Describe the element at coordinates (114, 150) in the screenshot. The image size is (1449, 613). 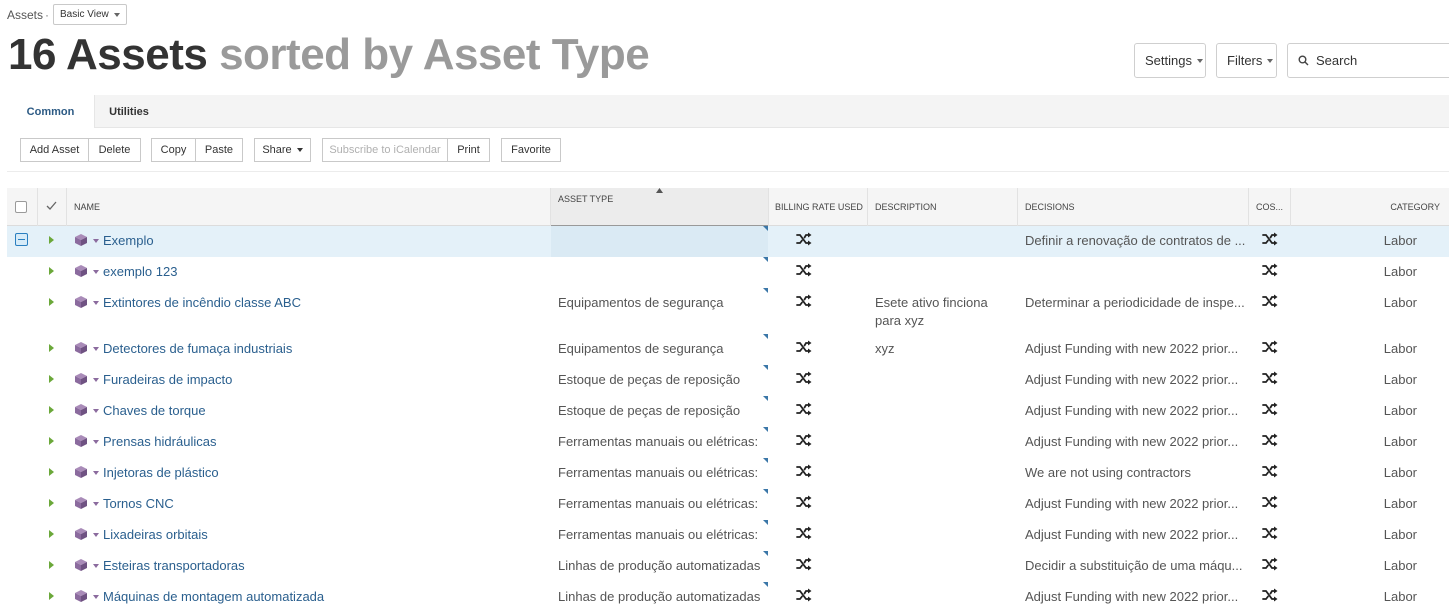
I see `delete-button: Delete` at that location.